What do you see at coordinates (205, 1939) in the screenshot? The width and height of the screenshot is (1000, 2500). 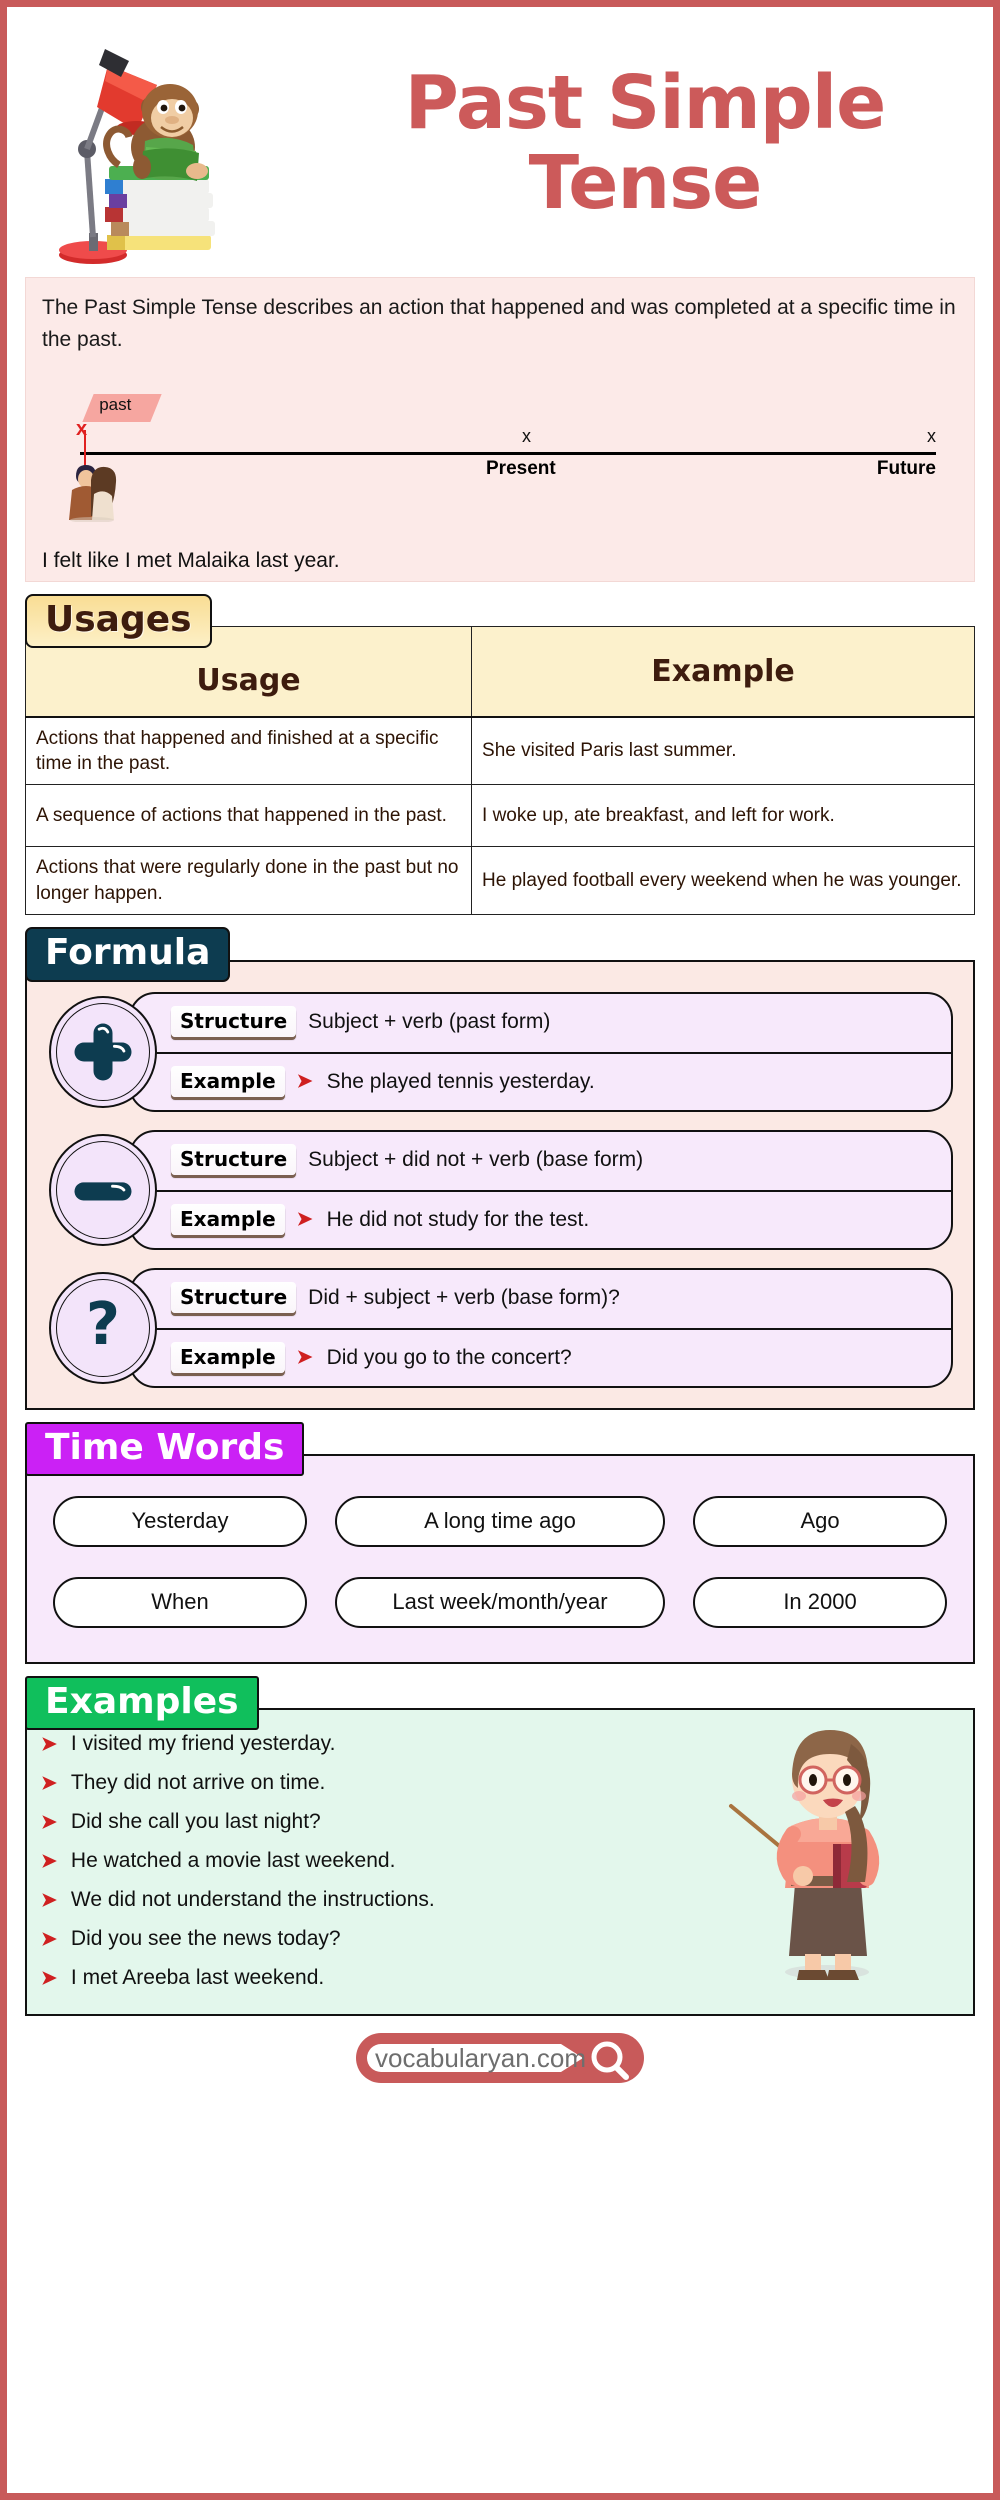 I see `example-text: Did you see the news today?` at bounding box center [205, 1939].